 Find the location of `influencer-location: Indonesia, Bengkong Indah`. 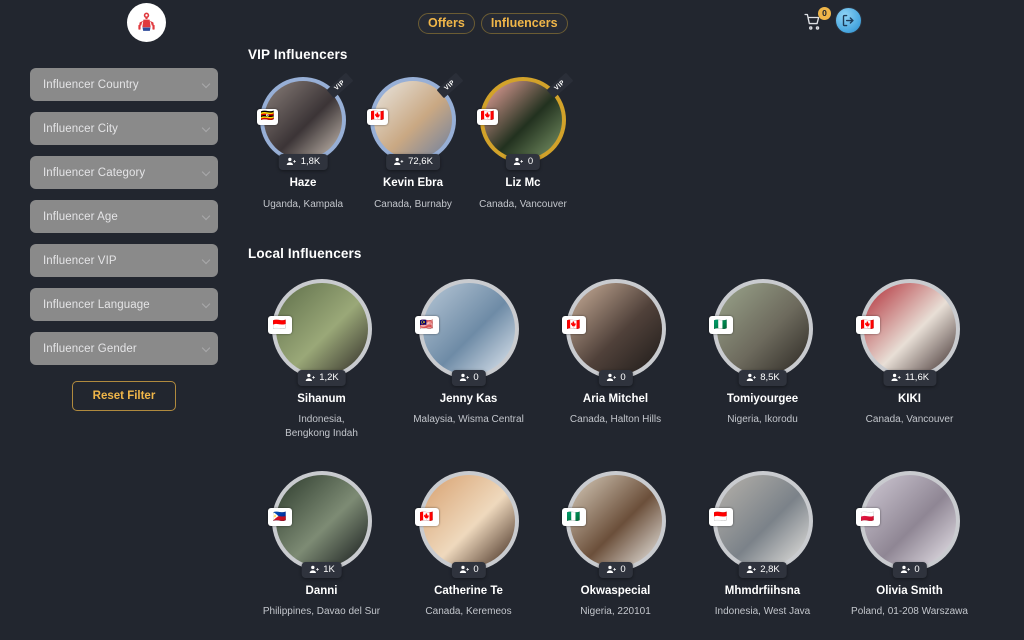

influencer-location: Indonesia, Bengkong Indah is located at coordinates (321, 426).